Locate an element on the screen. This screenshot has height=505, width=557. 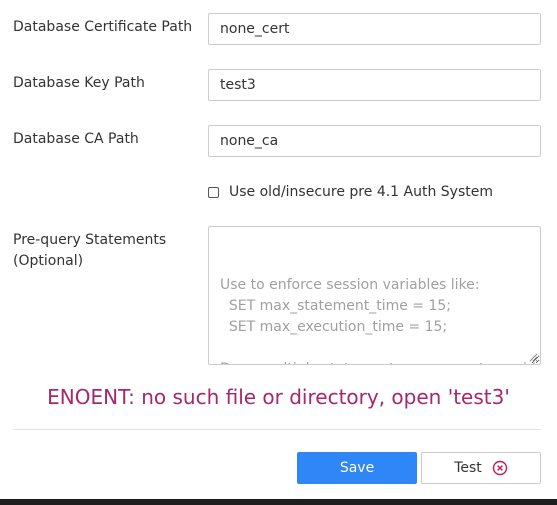
old-auth-option: Use old/insecure pre 4.1 Auth System is located at coordinates (350, 192).